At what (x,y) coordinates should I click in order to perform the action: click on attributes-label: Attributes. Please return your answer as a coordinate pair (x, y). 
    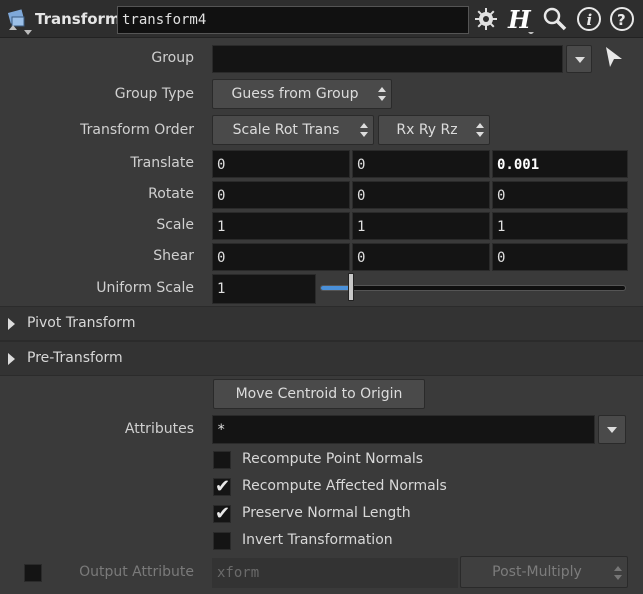
    Looking at the image, I should click on (159, 429).